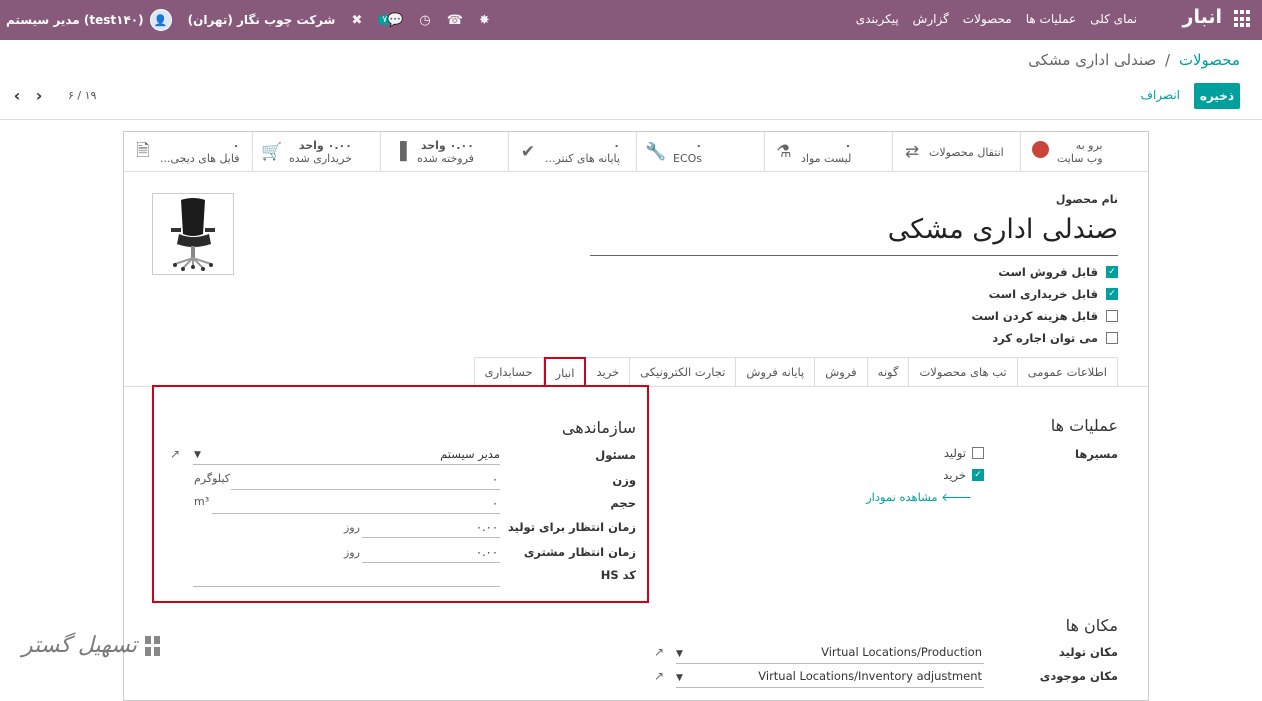 This screenshot has width=1262, height=701. I want to click on locations-title: مکان ها, so click(1091, 625).